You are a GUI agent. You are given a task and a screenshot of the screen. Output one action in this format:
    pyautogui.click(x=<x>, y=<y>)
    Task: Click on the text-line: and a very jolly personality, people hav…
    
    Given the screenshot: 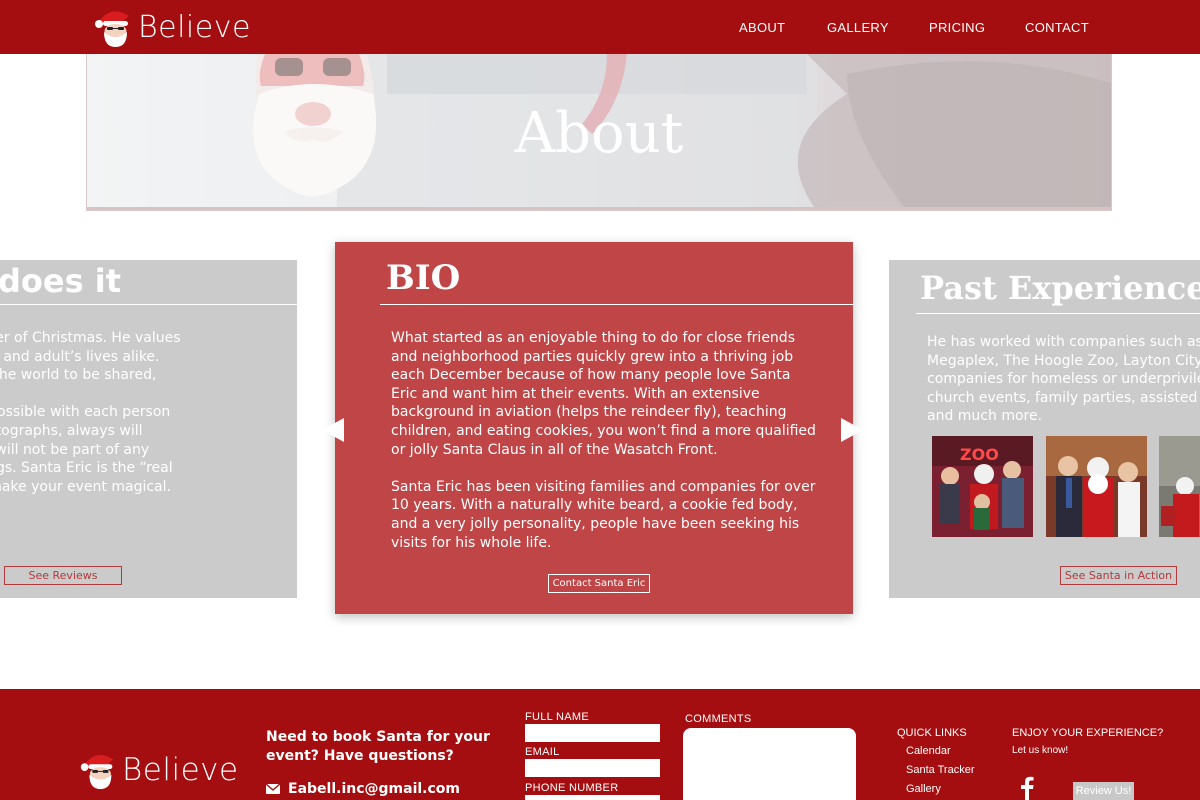 What is the action you would take?
    pyautogui.click(x=595, y=523)
    